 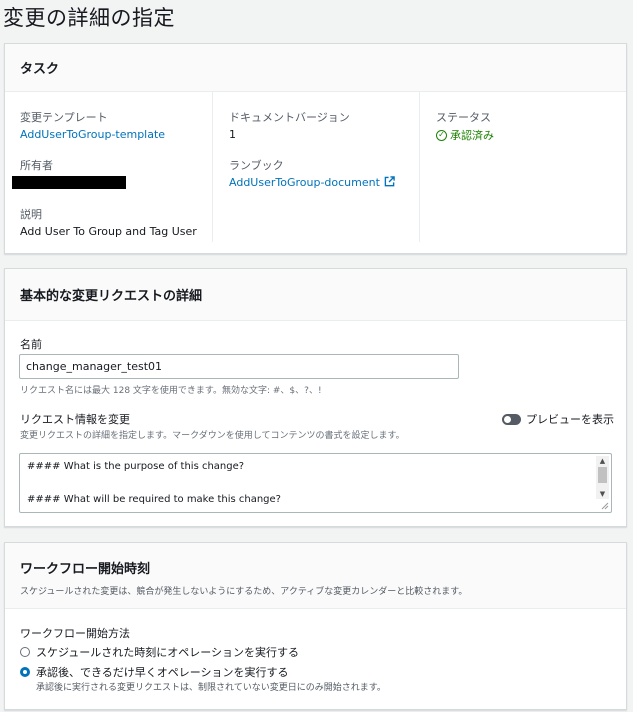 I want to click on task-panel-header: タスク, so click(x=315, y=68).